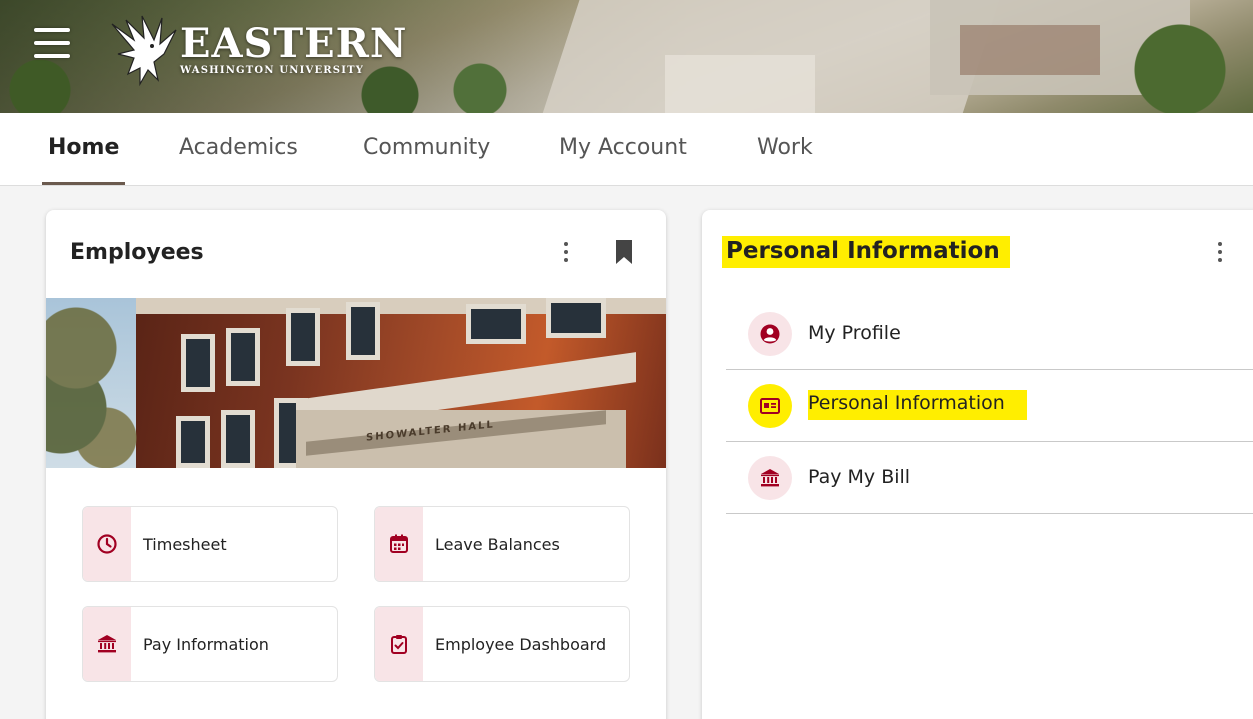 The image size is (1253, 719). What do you see at coordinates (185, 544) in the screenshot?
I see `tile-label: Timesheet` at bounding box center [185, 544].